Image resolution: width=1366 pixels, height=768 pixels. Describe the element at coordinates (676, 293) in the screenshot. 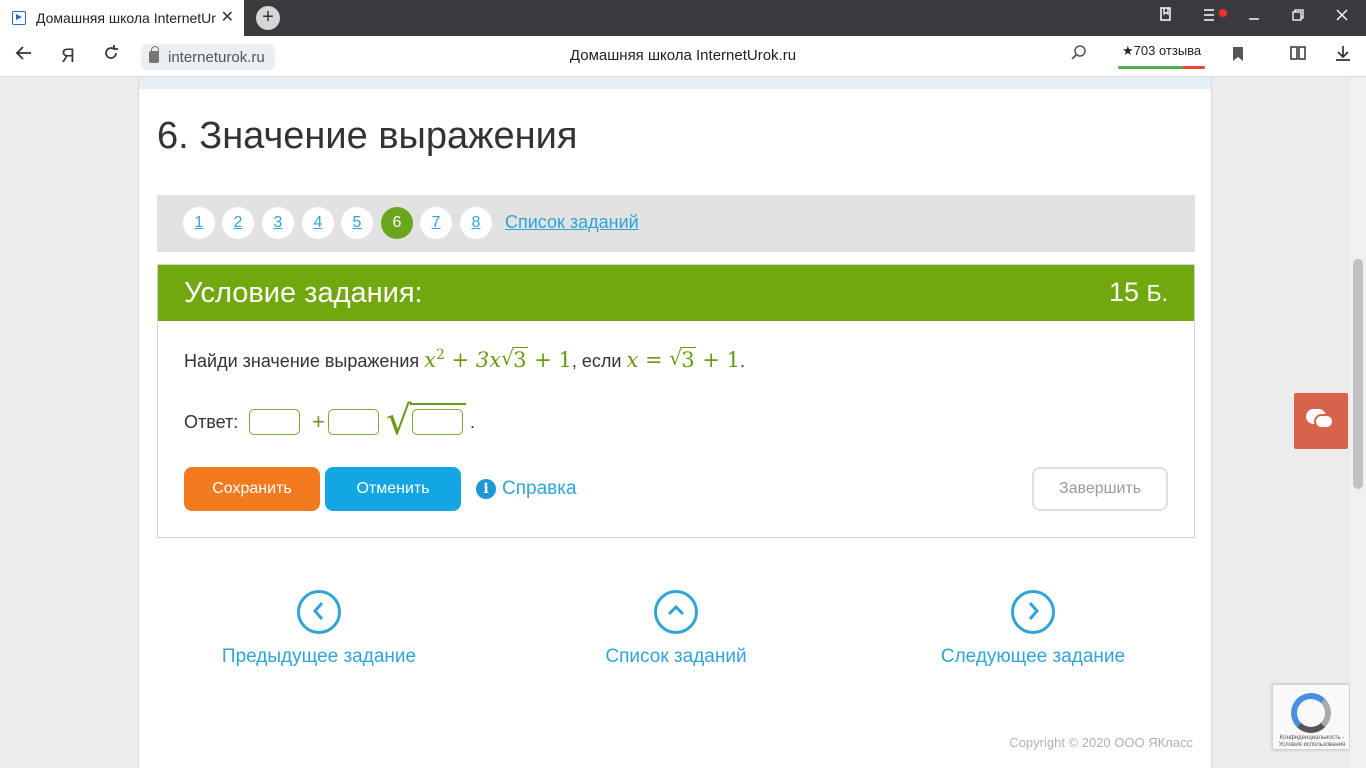

I see `task-header: Условие задания: 15 Б.` at that location.